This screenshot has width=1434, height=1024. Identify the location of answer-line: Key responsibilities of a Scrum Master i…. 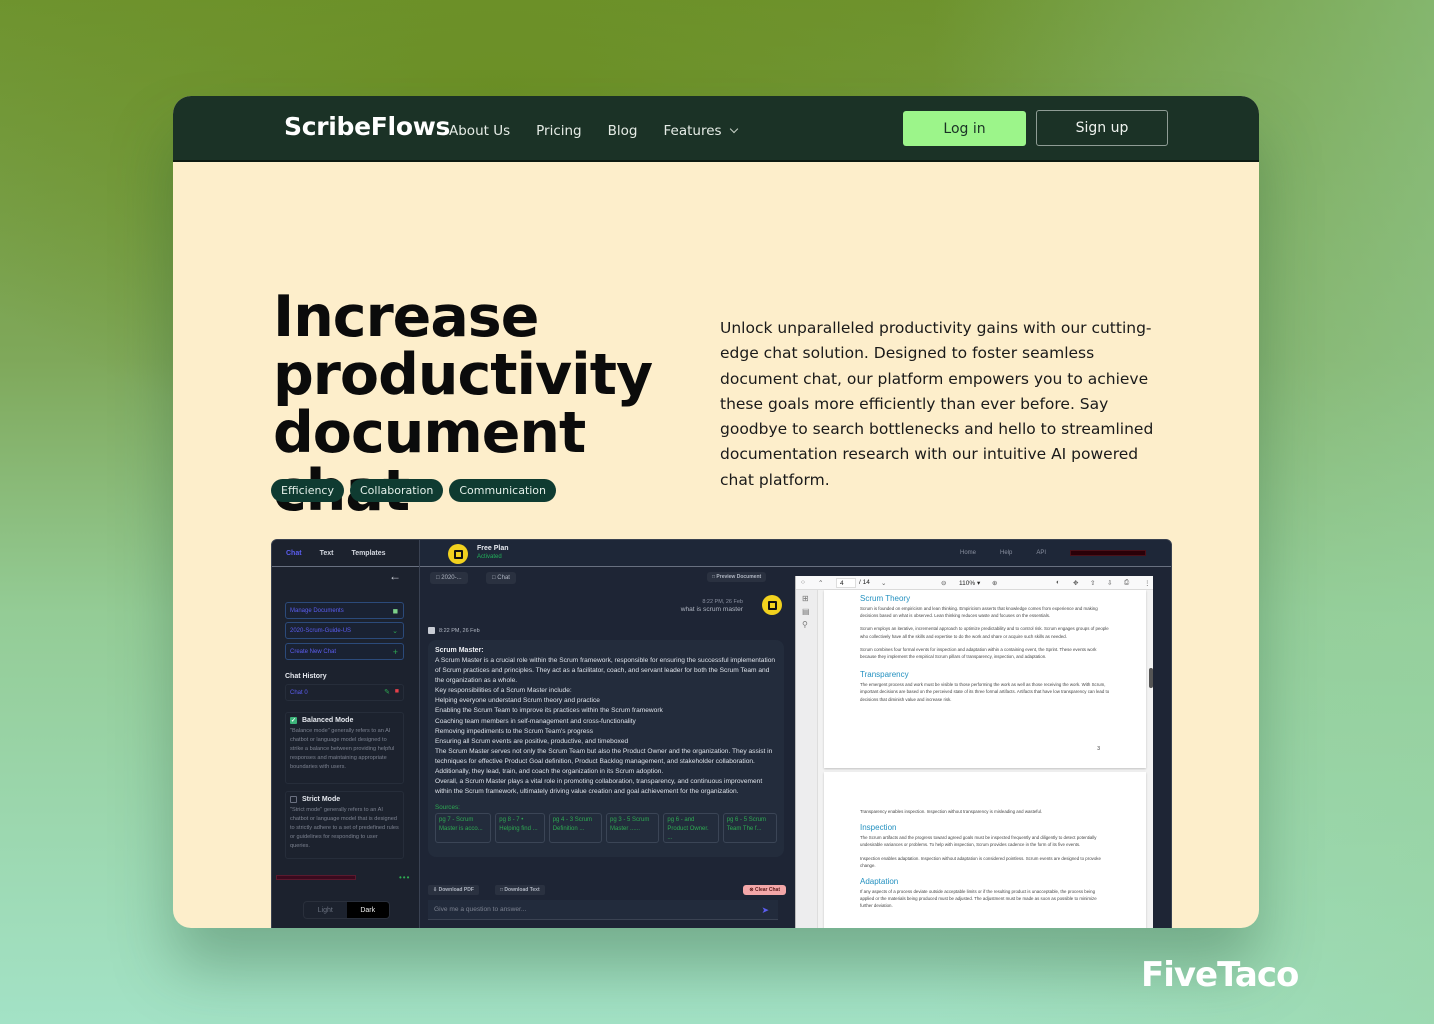
(503, 691).